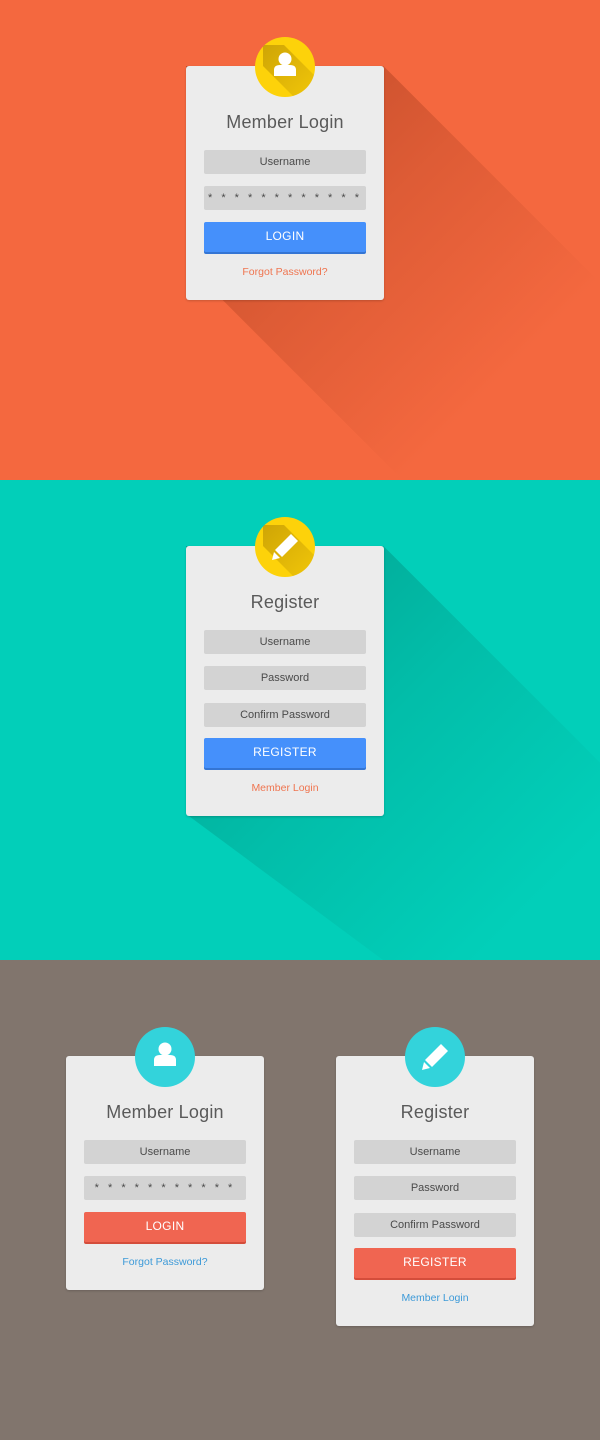 The height and width of the screenshot is (1440, 600). What do you see at coordinates (285, 198) in the screenshot?
I see `password-input: * * * * * * * * * * * *` at bounding box center [285, 198].